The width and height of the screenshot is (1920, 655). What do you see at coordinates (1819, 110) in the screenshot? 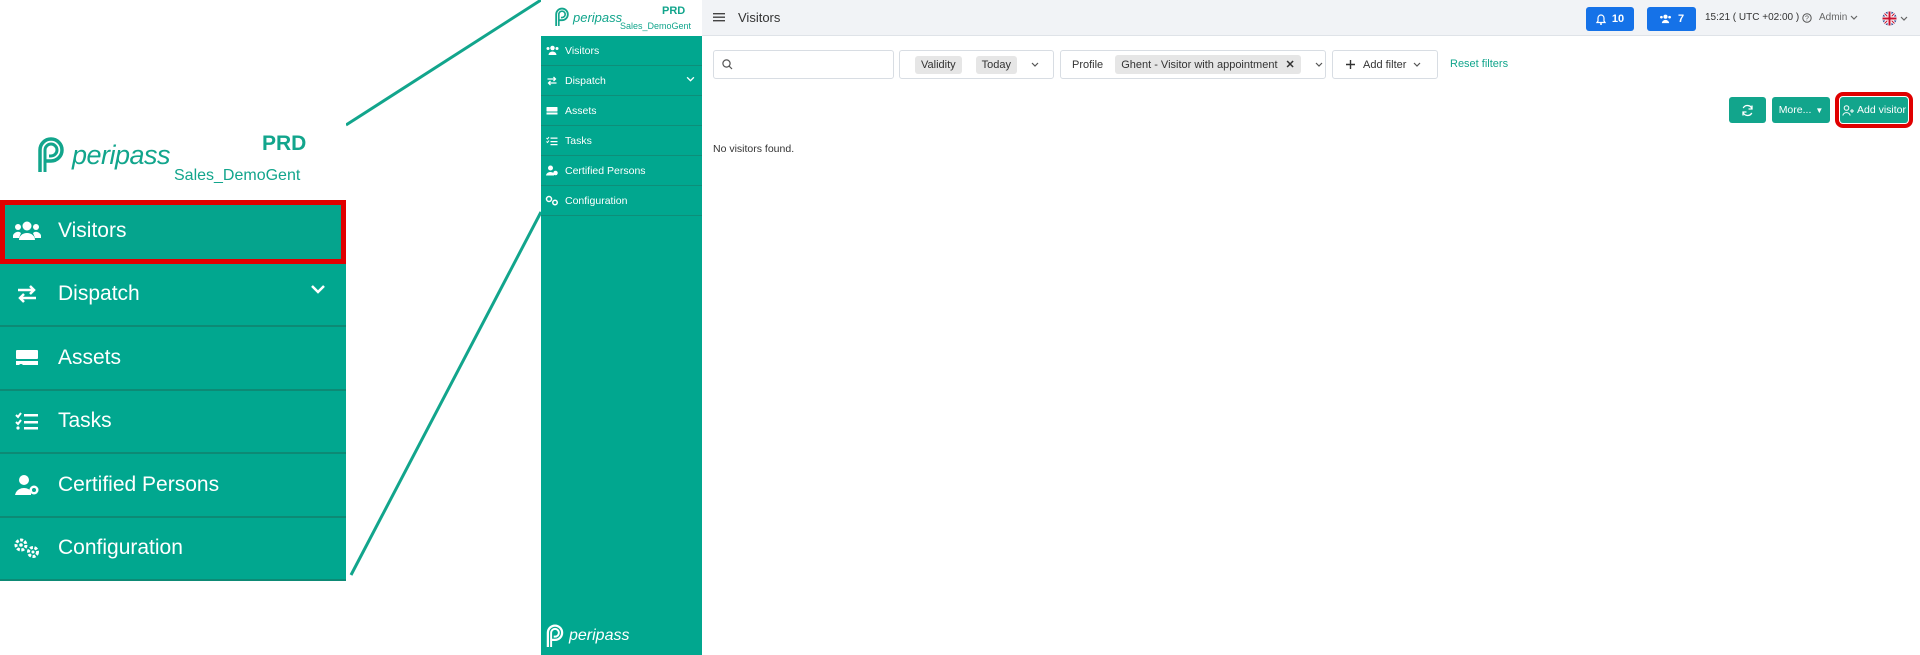
I see `caret-down-icon: ▼` at bounding box center [1819, 110].